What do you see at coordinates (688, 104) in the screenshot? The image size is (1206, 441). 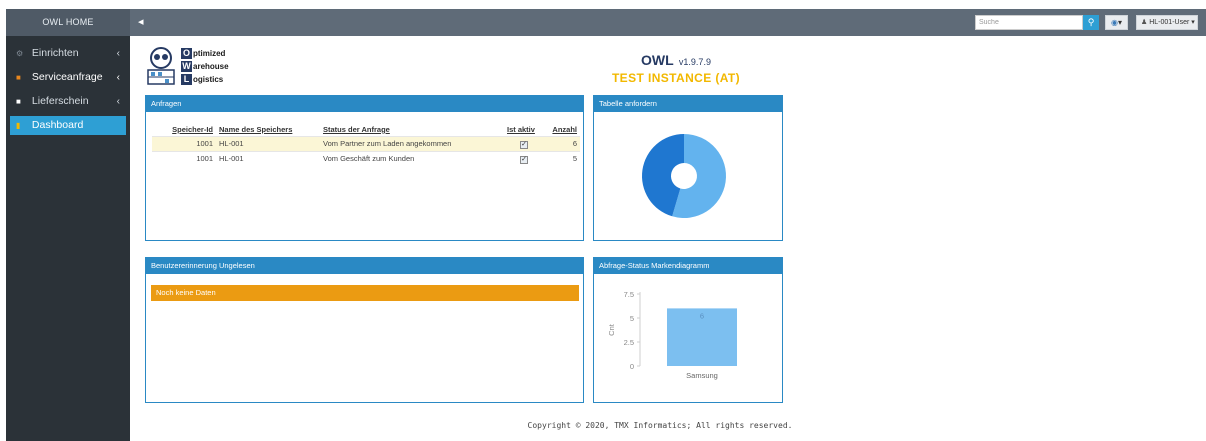 I see `request-table-panel-title: Tabelle anfordern` at bounding box center [688, 104].